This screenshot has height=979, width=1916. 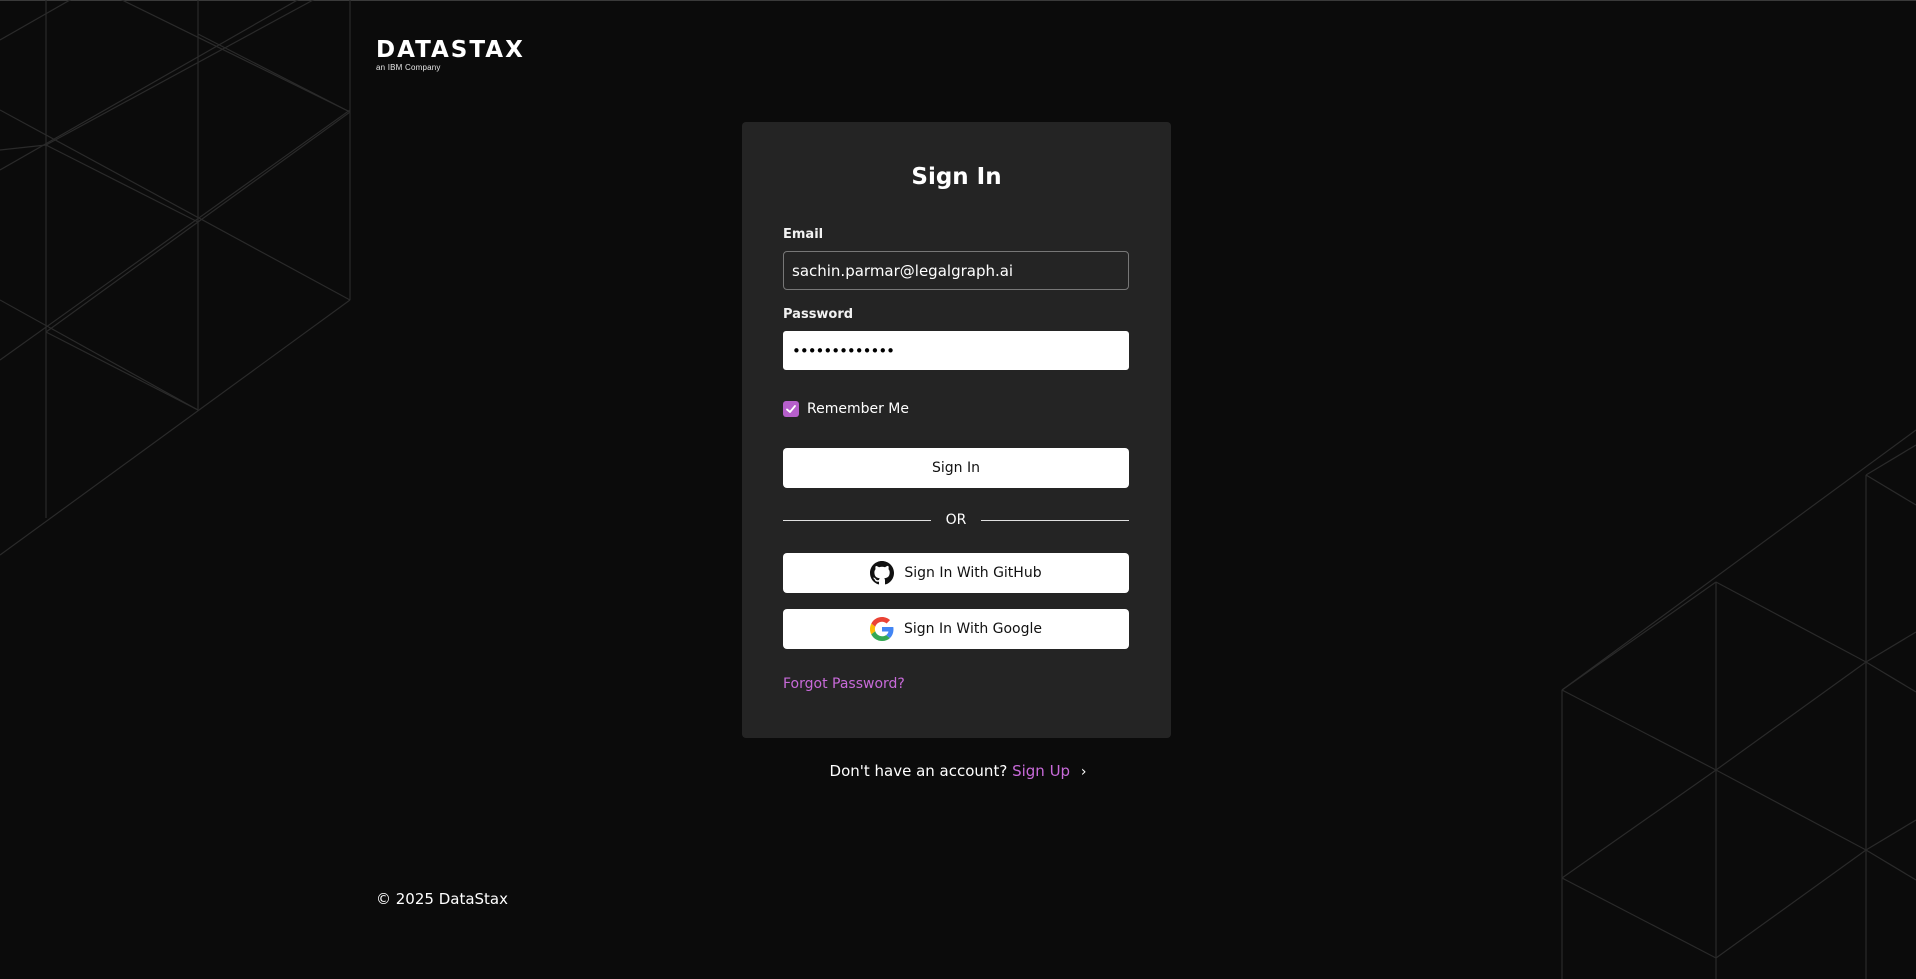 I want to click on logo-tagline: an IBM Company, so click(x=408, y=67).